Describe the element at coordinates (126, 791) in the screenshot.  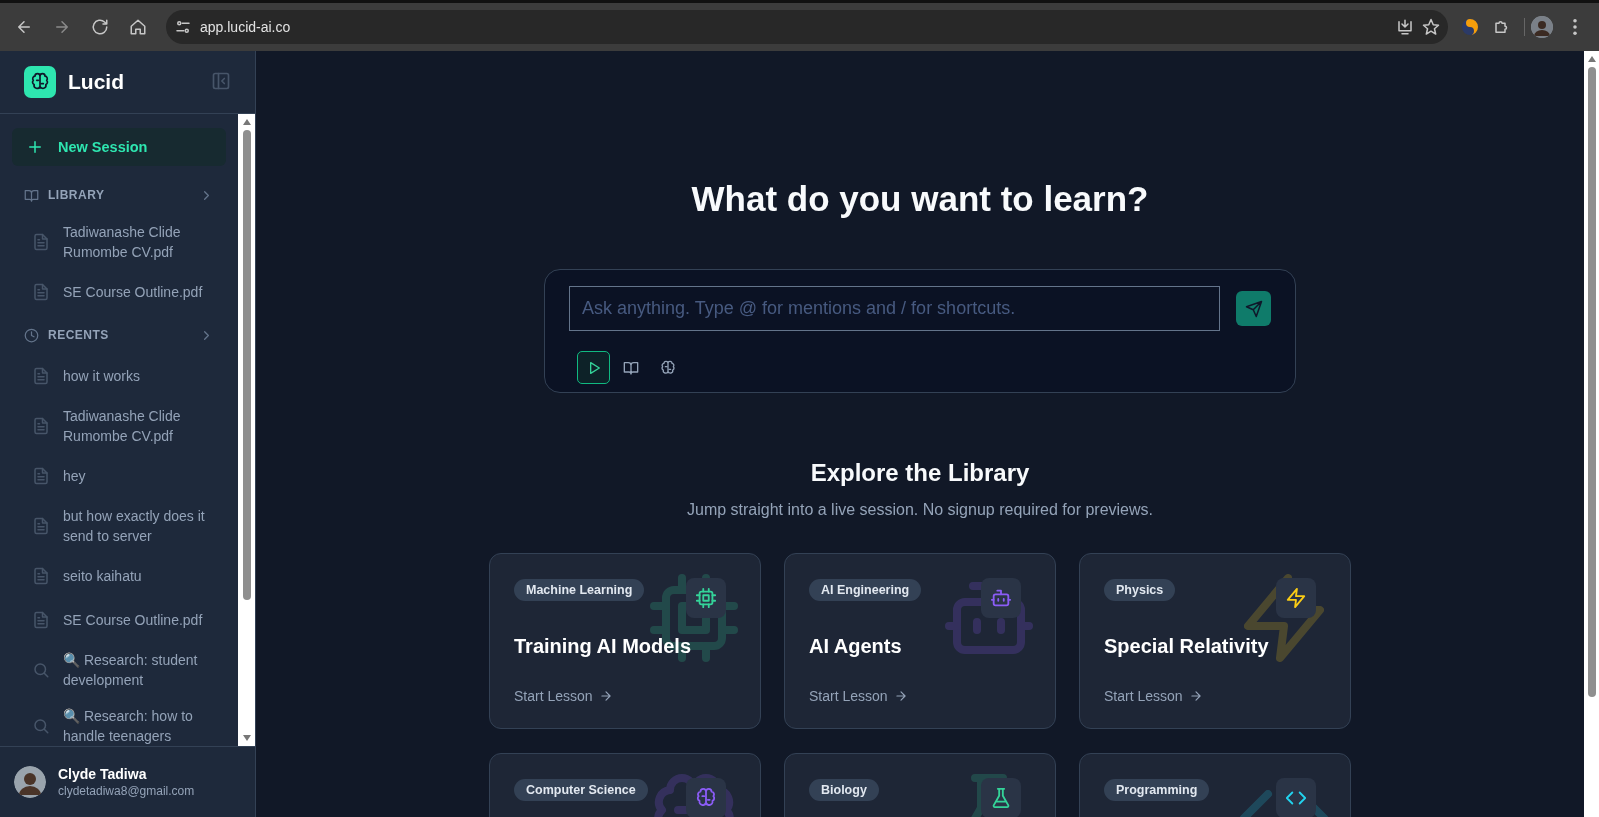
I see `user-email: clydetadiwa8@gmail.com` at that location.